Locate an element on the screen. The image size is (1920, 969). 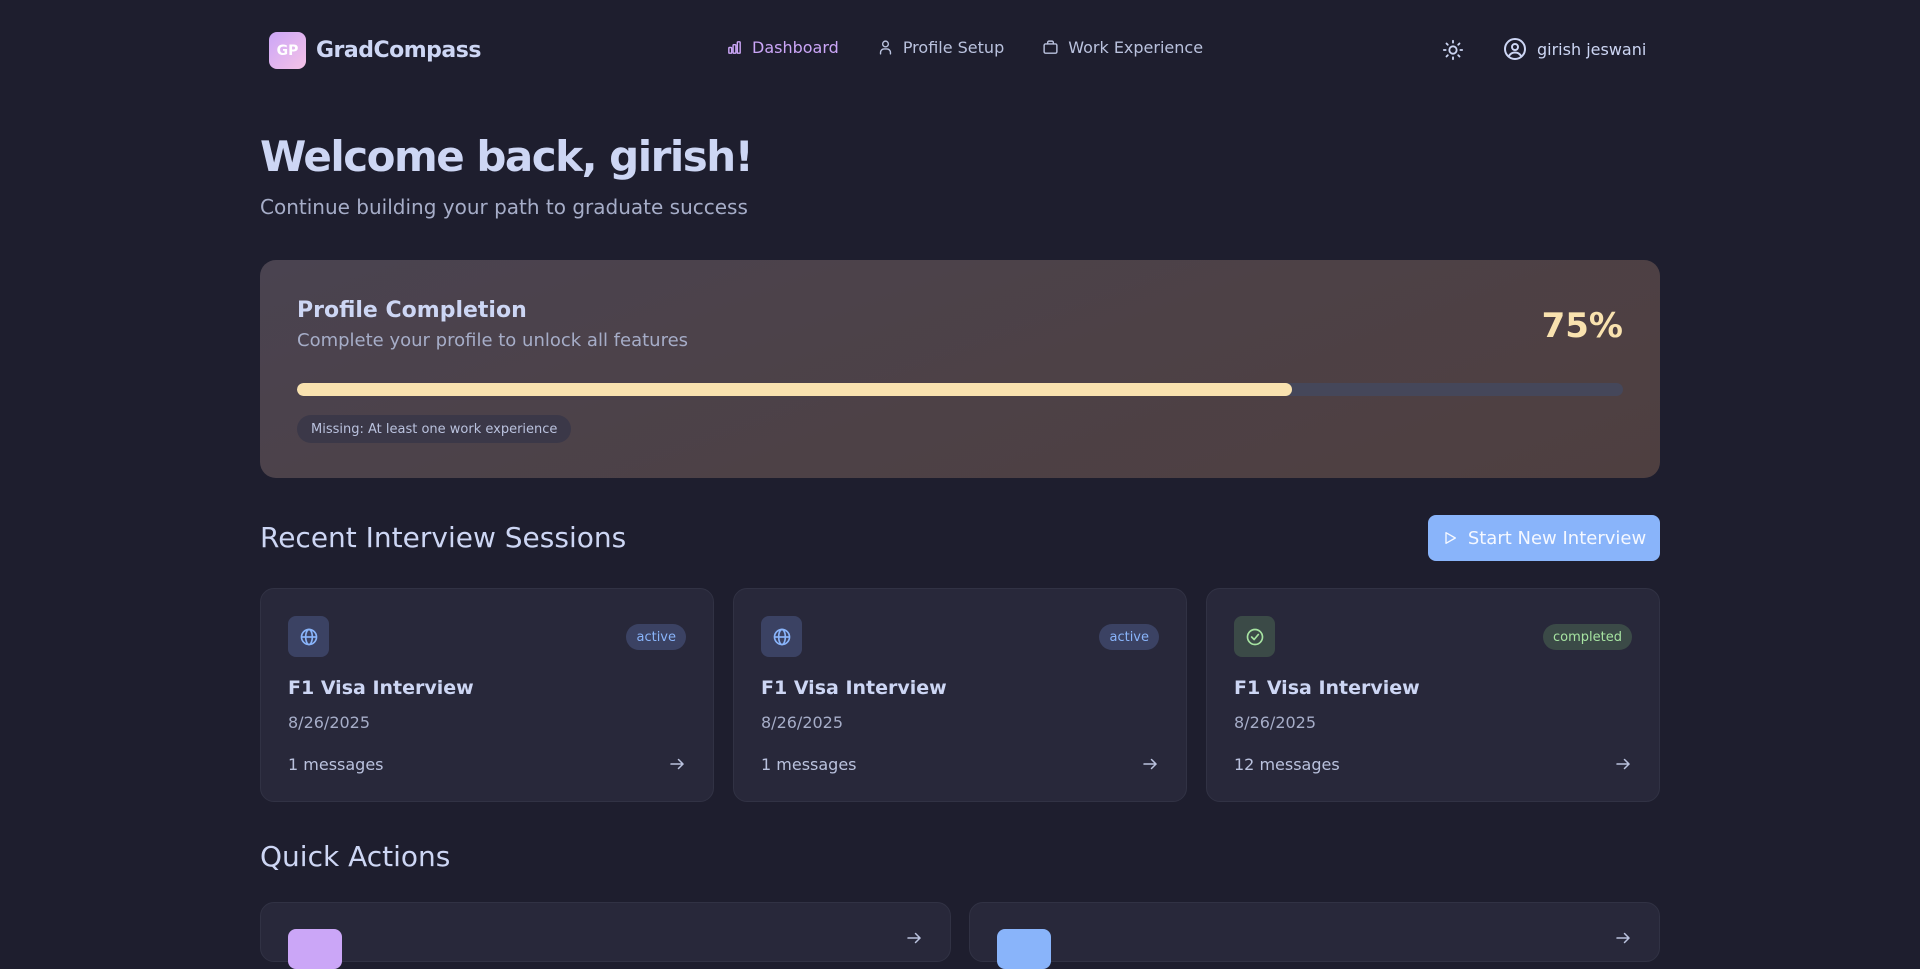
bar-chart-icon is located at coordinates (734, 47).